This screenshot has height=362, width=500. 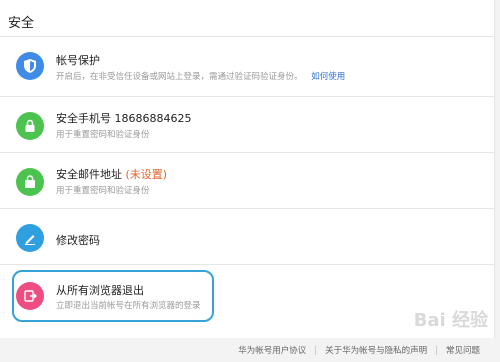 I want to click on item-desc: 开启后，在非受信任设备或网站上登录，需通过验证码验证身份。 如何使用, so click(x=200, y=76).